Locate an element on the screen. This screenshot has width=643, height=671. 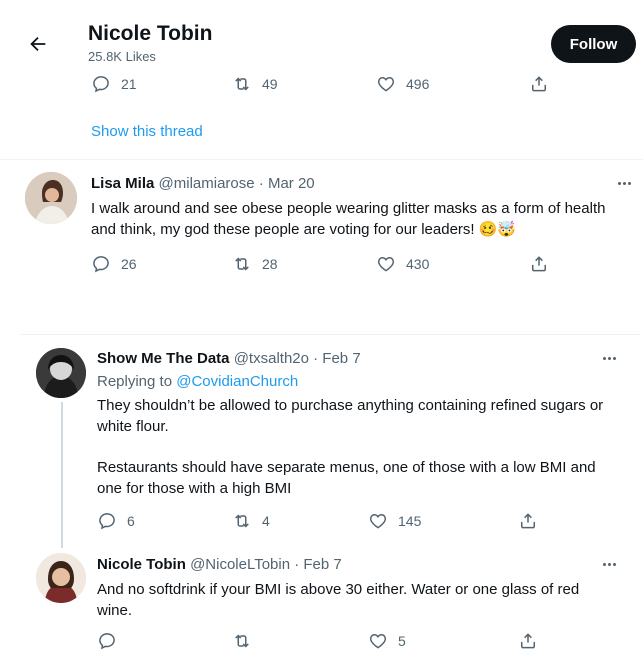
retweet-action is located at coordinates (247, 641).